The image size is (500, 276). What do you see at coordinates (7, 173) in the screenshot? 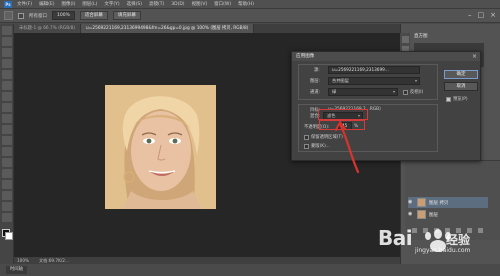
I see `dodge-tool-icon` at bounding box center [7, 173].